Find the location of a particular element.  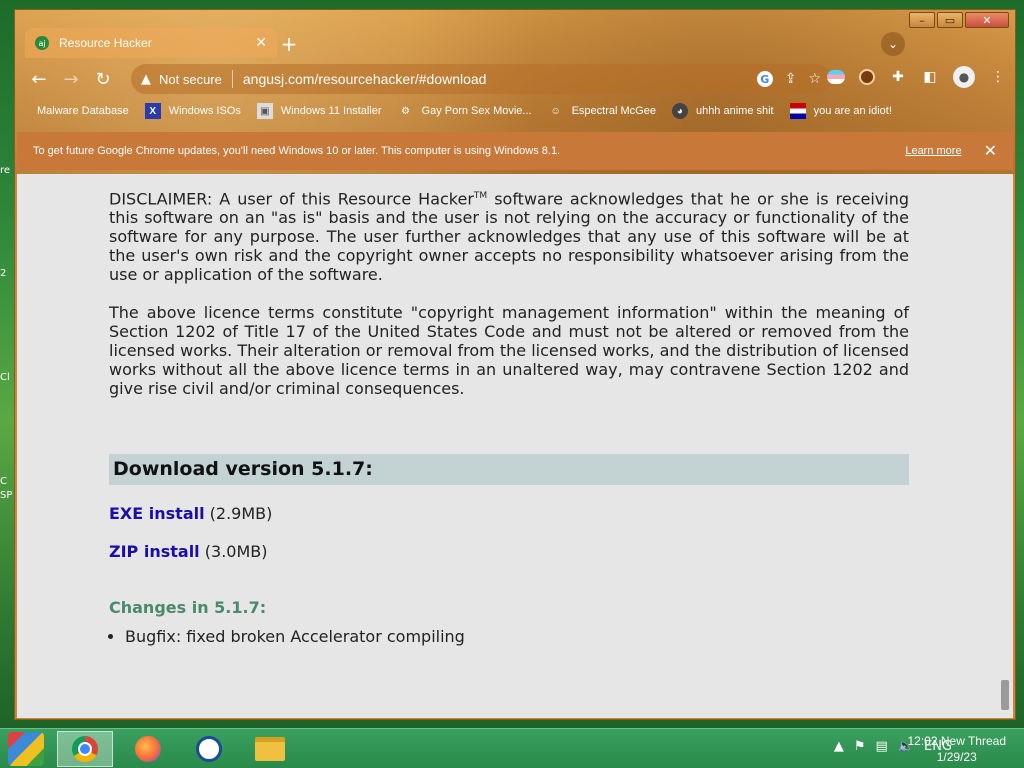

close-infobar-icon: ✕ is located at coordinates (990, 151).